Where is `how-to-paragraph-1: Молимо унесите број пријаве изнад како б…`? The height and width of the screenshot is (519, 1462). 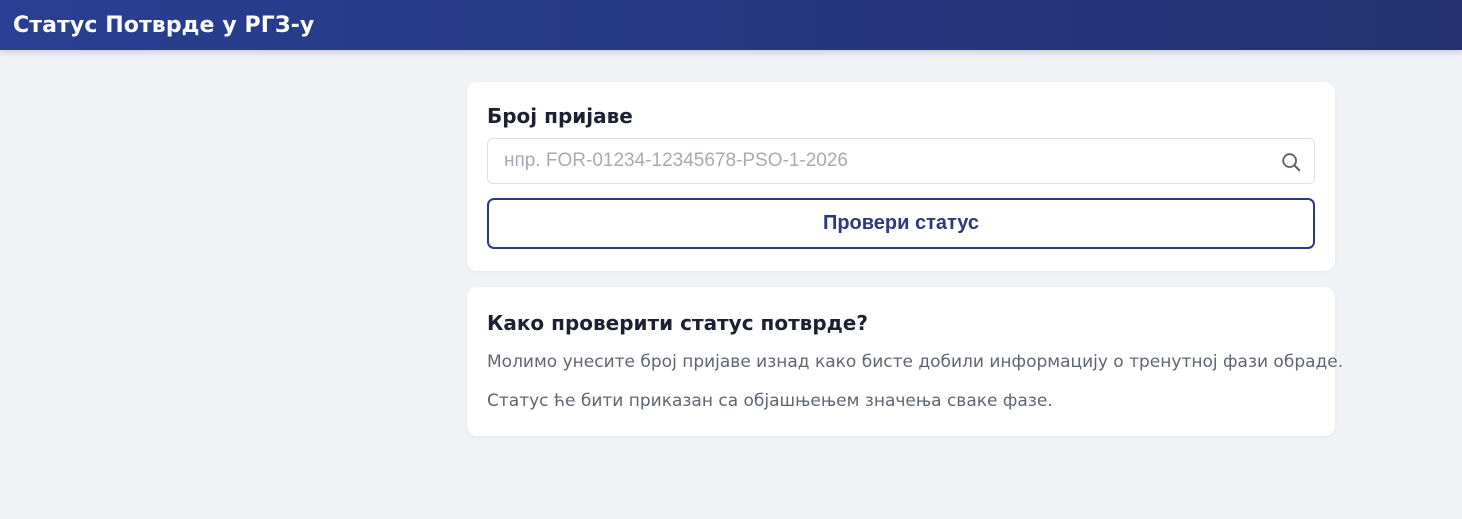
how-to-paragraph-1: Молимо унесите број пријаве изнад како б… is located at coordinates (915, 362).